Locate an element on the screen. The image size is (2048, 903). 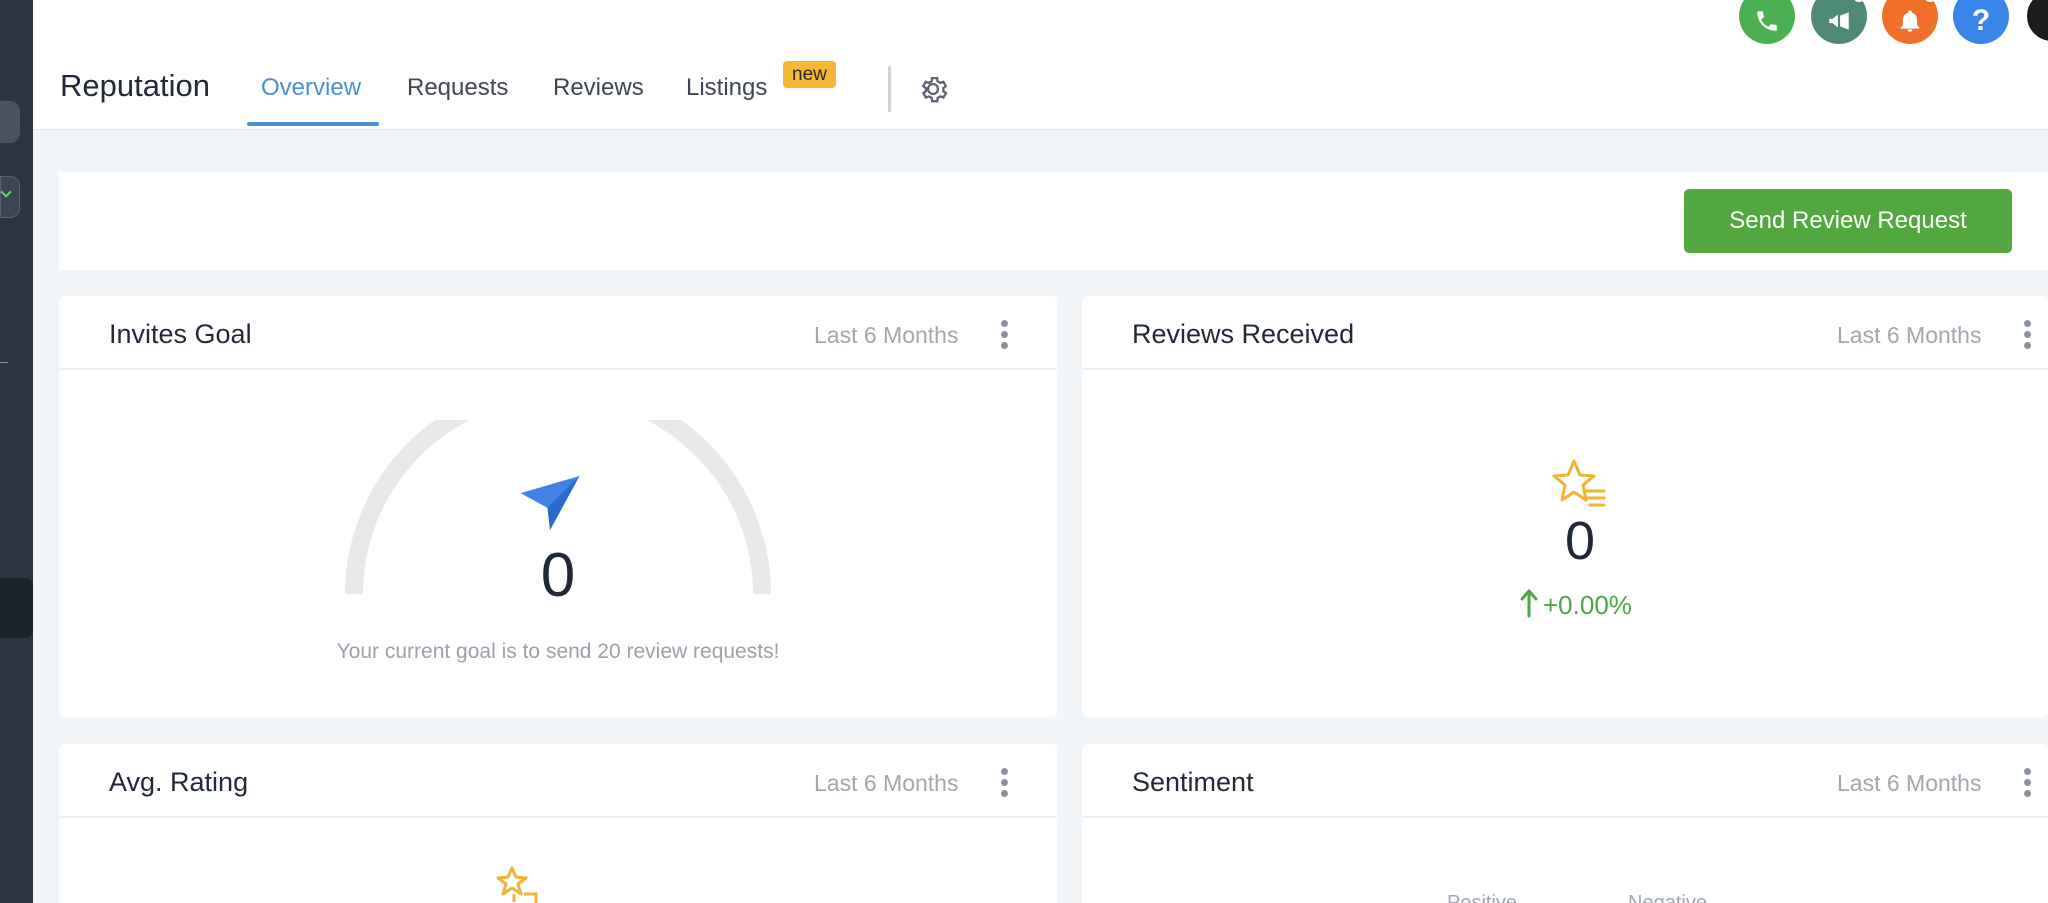
legend-positive: Positive is located at coordinates (1482, 897).